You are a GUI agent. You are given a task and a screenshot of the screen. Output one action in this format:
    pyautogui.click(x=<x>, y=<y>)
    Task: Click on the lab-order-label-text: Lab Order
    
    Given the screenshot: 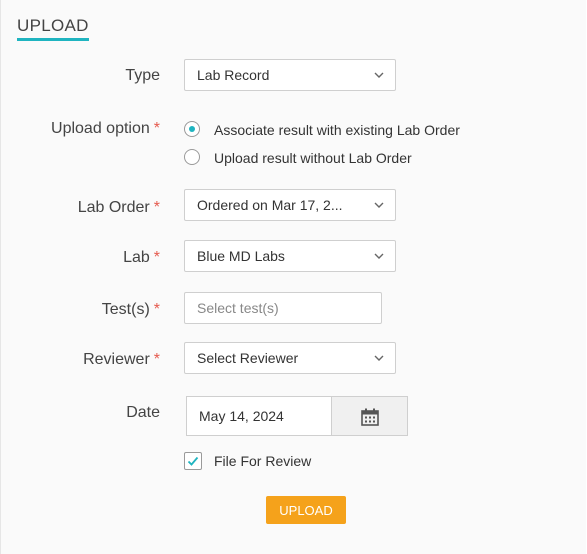 What is the action you would take?
    pyautogui.click(x=113, y=207)
    